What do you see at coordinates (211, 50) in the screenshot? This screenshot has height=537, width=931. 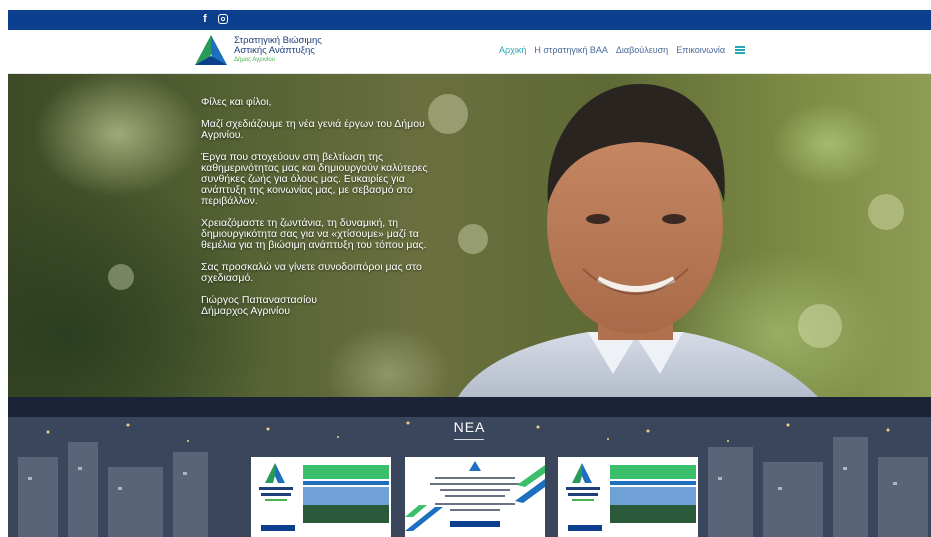 I see `logo-mark-icon` at bounding box center [211, 50].